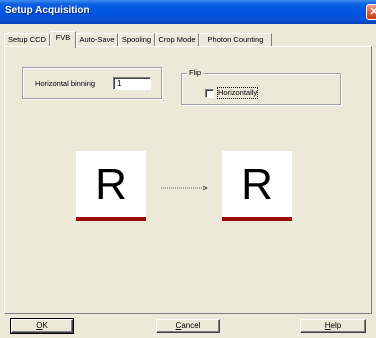 The width and height of the screenshot is (376, 338). What do you see at coordinates (195, 73) in the screenshot?
I see `flip-group-title: Flip` at bounding box center [195, 73].